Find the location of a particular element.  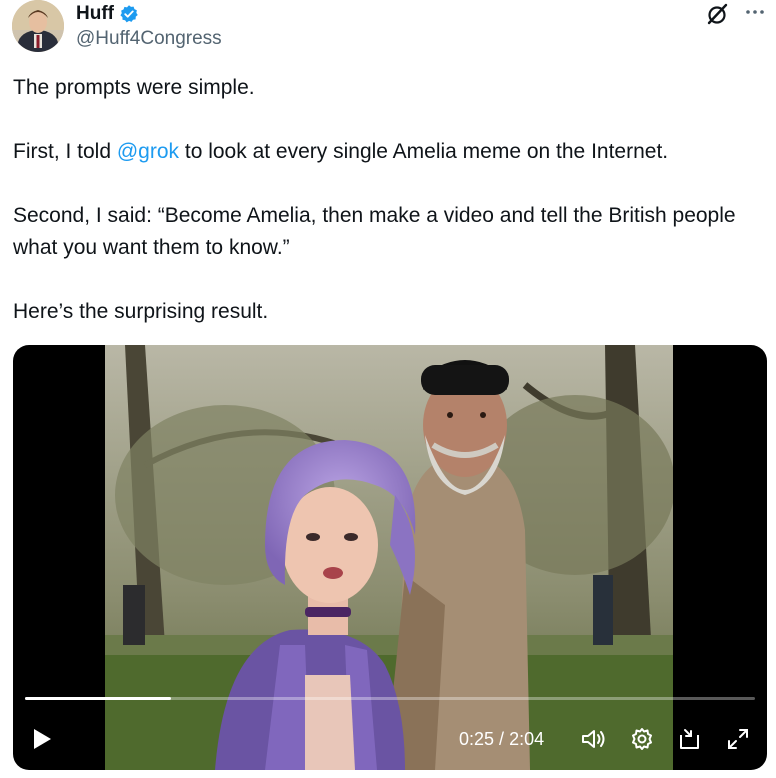

avatar is located at coordinates (38, 26).